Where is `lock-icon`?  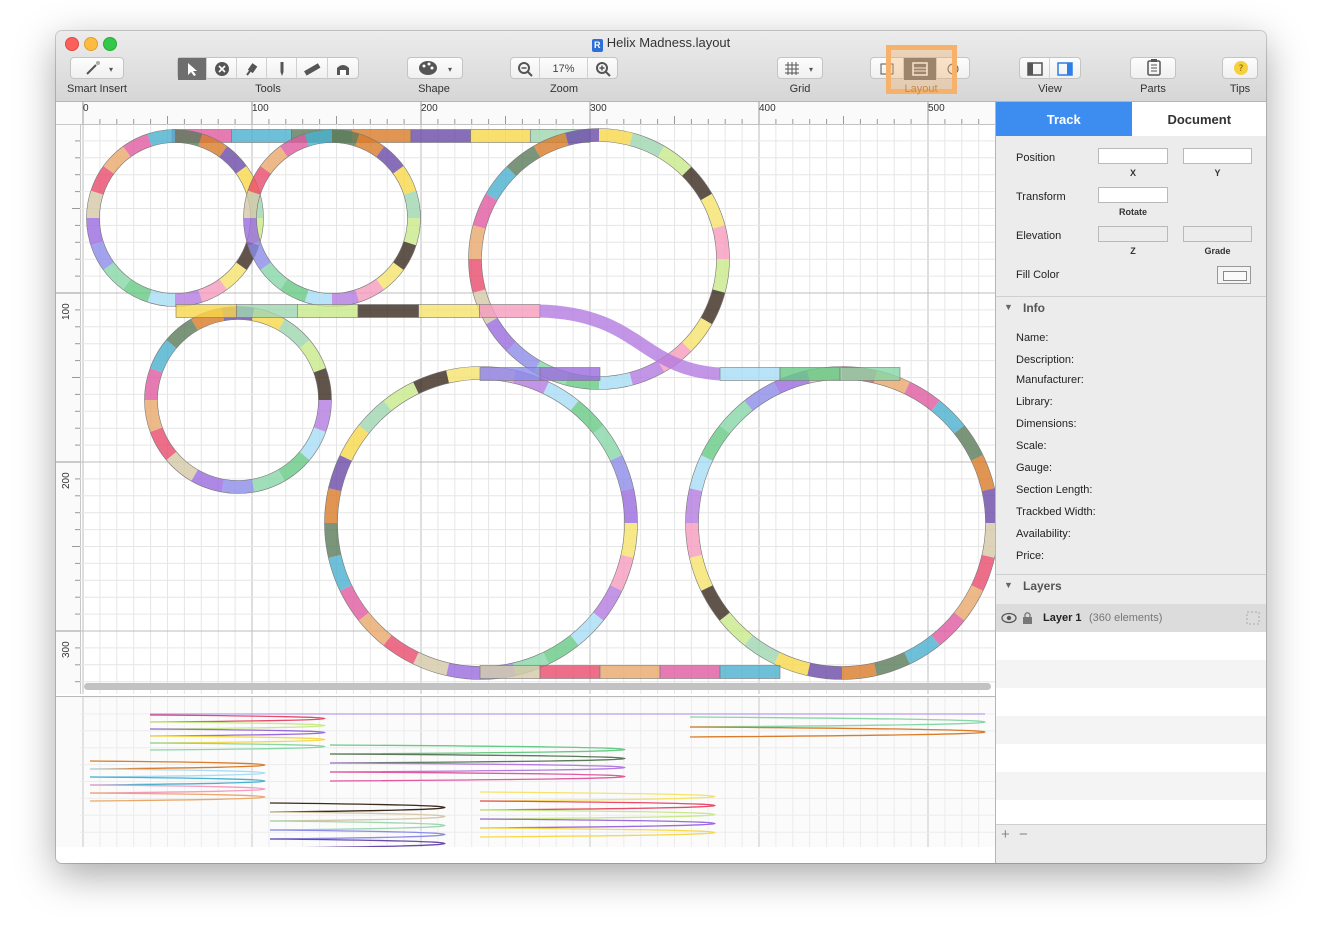 lock-icon is located at coordinates (1027, 618).